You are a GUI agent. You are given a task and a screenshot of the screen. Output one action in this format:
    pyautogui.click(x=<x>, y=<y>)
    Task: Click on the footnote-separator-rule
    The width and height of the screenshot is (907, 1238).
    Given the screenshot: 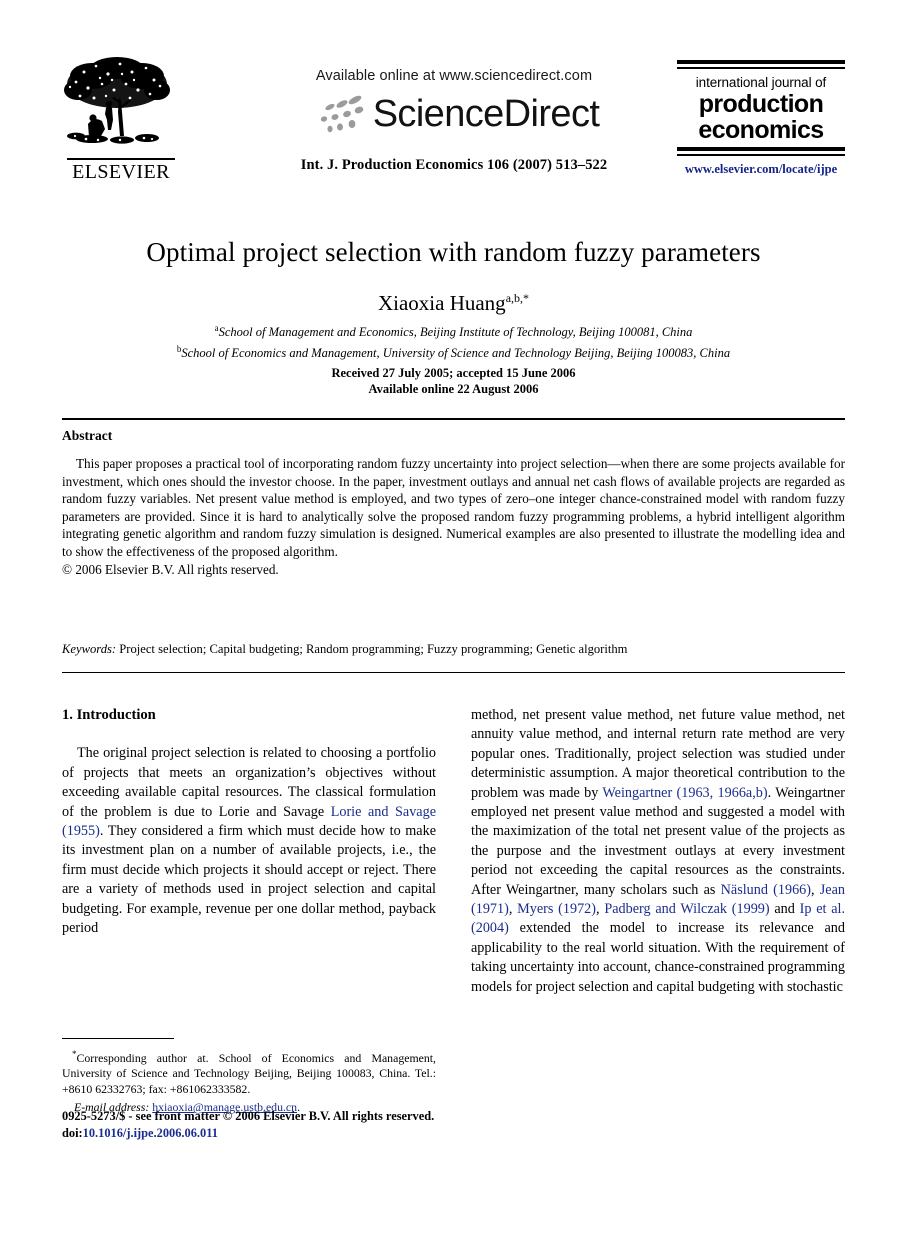 What is the action you would take?
    pyautogui.click(x=118, y=1039)
    